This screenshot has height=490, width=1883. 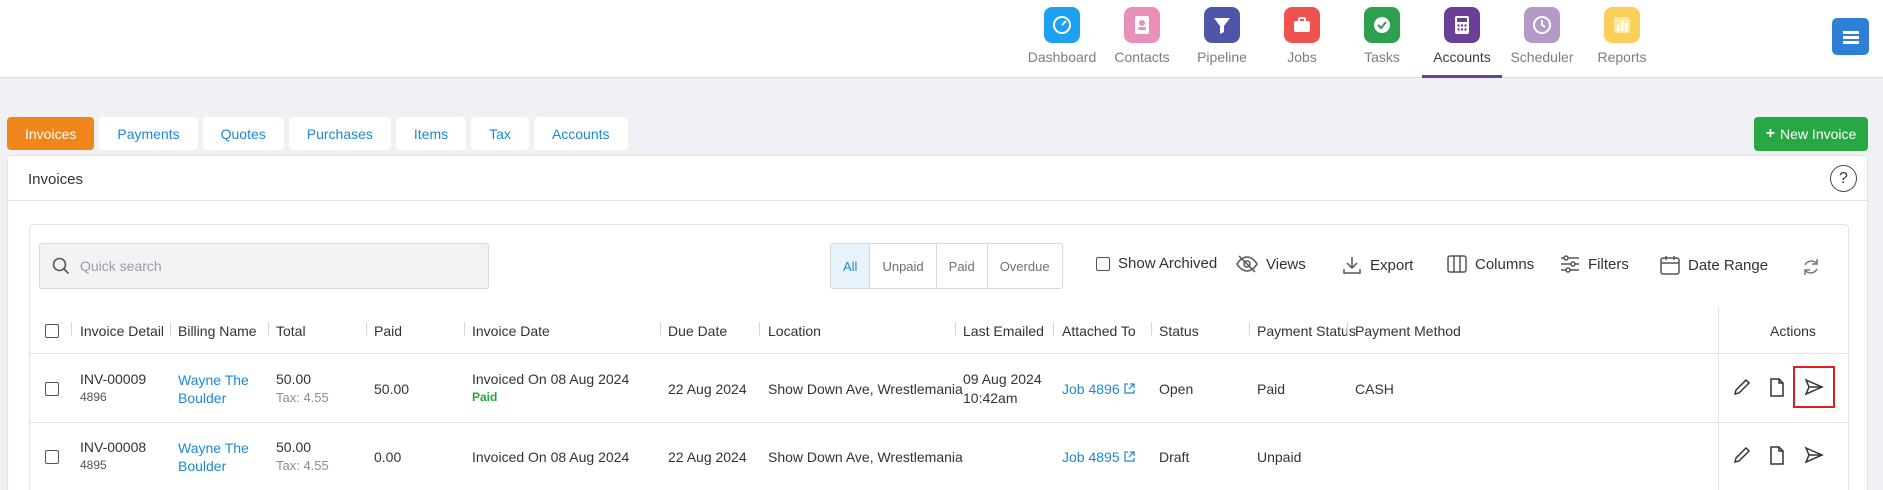 I want to click on nav-contacts: Contacts, so click(x=1142, y=39).